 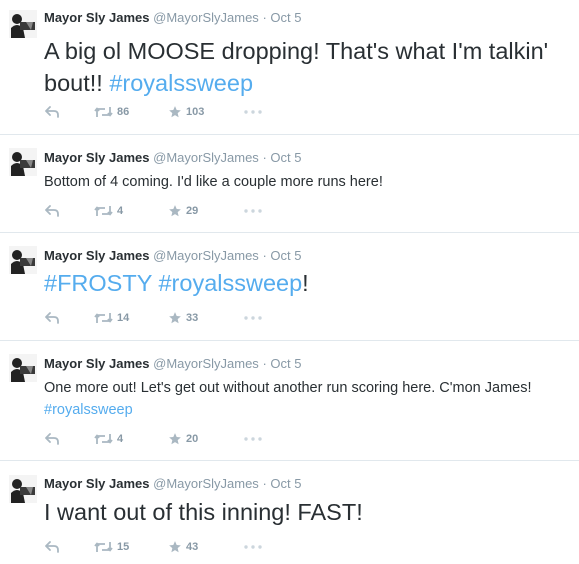 I want to click on favorite-button: 20, so click(x=183, y=439).